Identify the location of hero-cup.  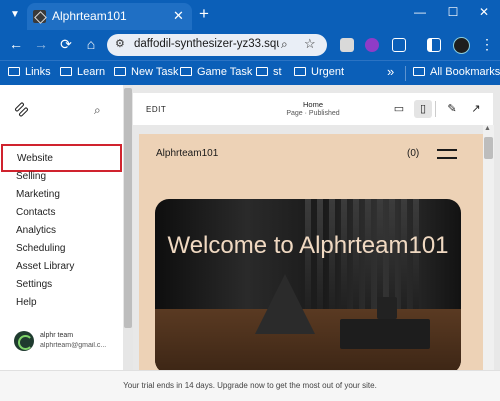
(387, 308).